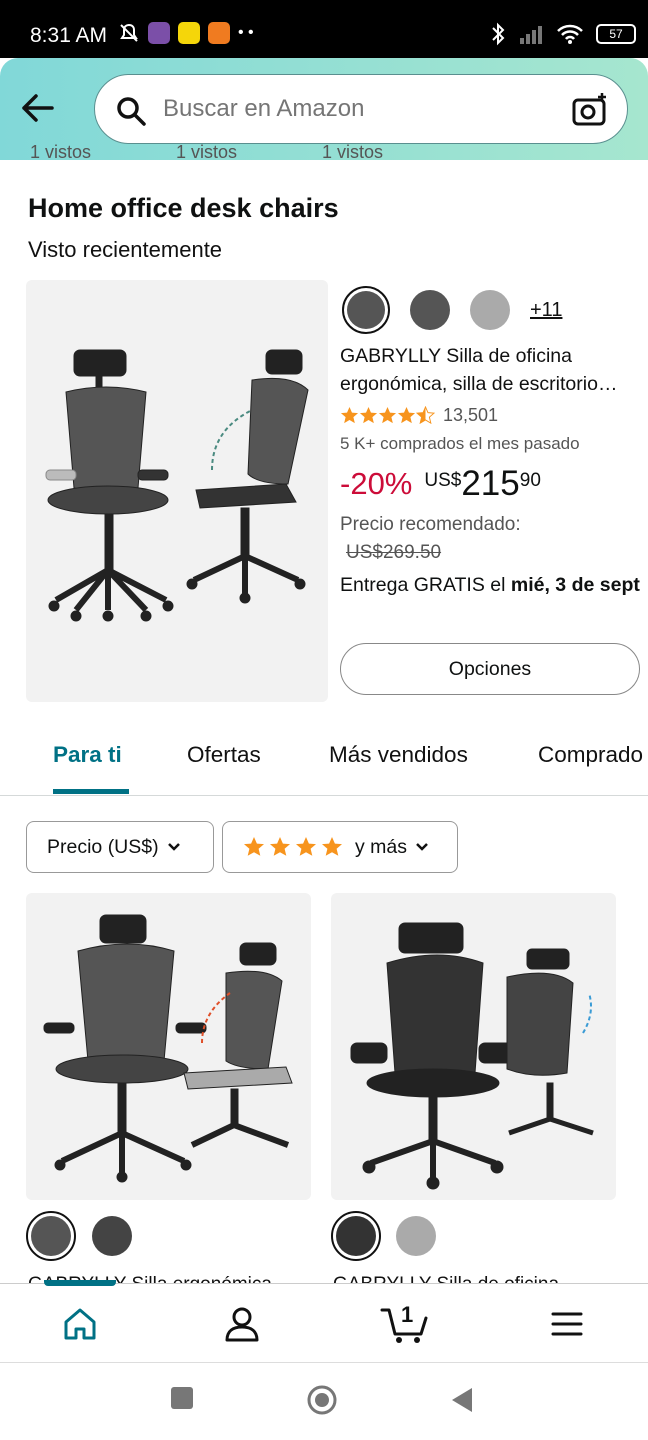  What do you see at coordinates (324, 29) in the screenshot?
I see `status-bar: 8:31 AM • • 57` at bounding box center [324, 29].